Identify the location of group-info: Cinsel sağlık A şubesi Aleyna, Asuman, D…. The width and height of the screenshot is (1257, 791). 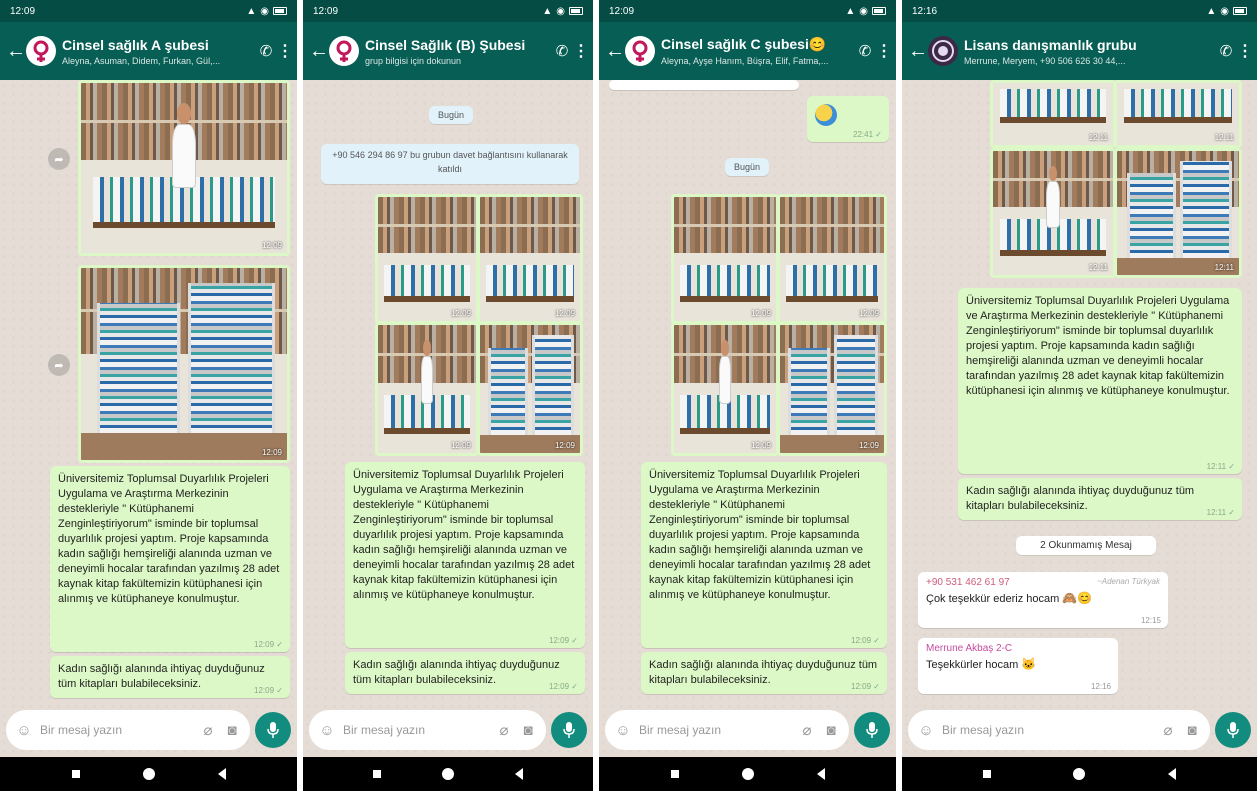
(158, 51).